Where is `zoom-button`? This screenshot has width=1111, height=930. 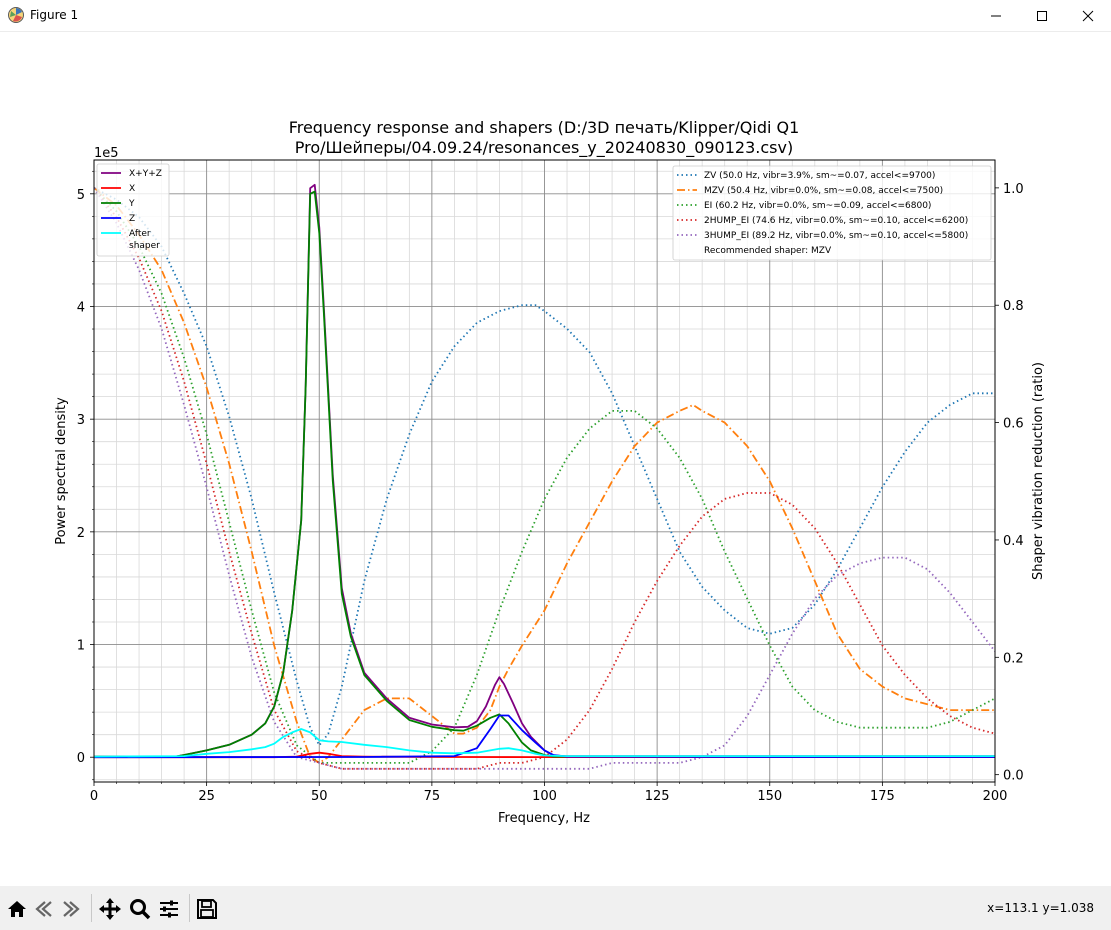 zoom-button is located at coordinates (140, 909).